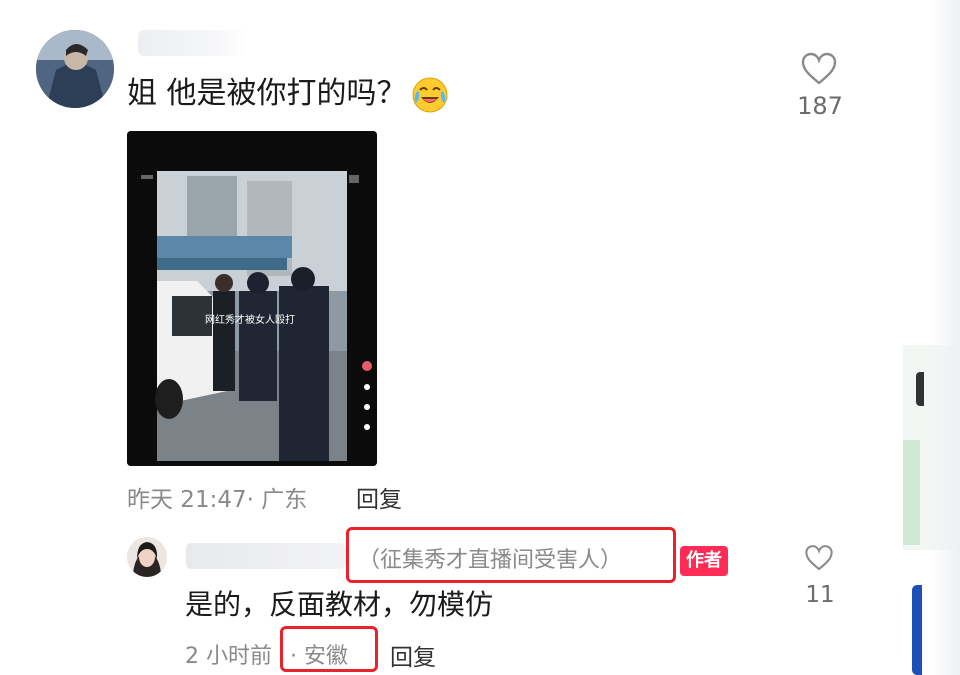  What do you see at coordinates (252, 298) in the screenshot?
I see `video-thumbnail: 网红秀才被女人殴打` at bounding box center [252, 298].